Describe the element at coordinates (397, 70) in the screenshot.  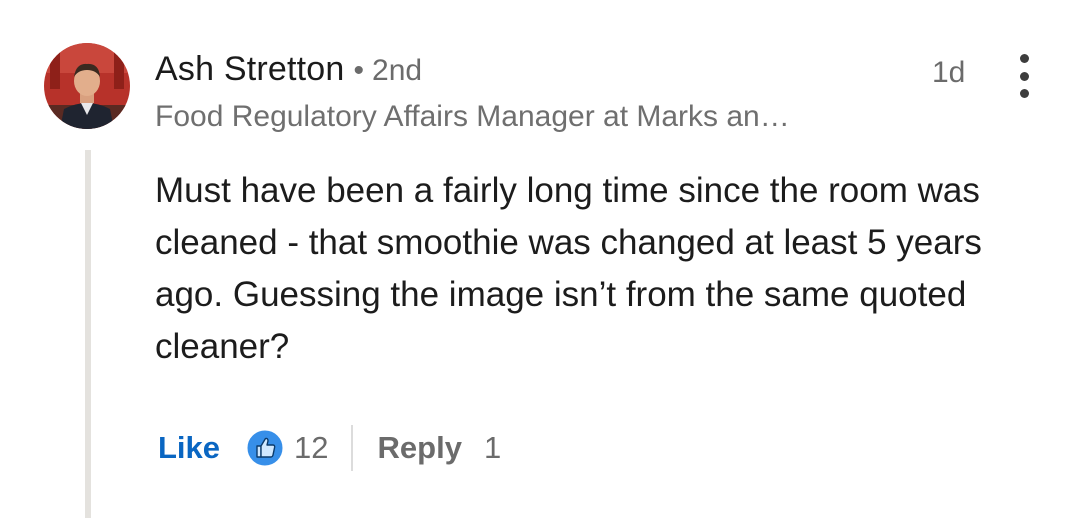
I see `connection-degree: 2nd` at that location.